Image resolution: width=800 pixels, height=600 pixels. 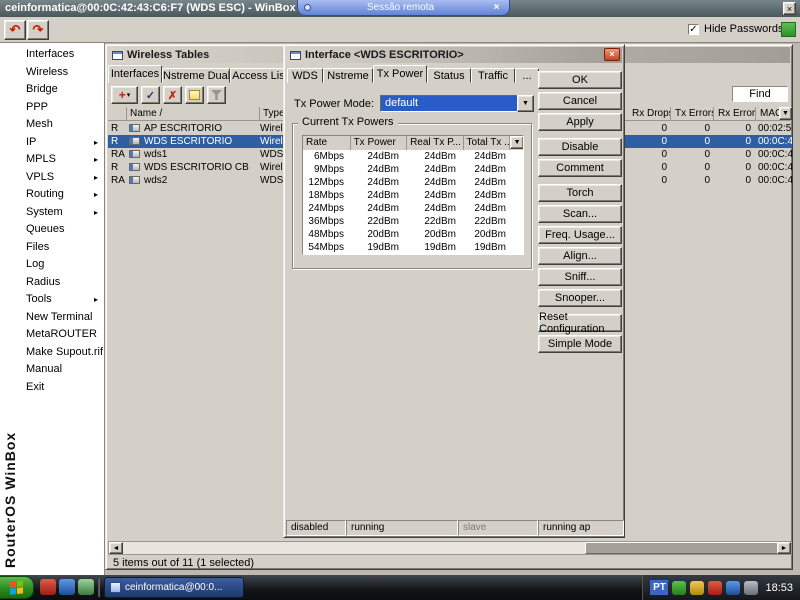 I want to click on column-header-rx-errors: Rx Errors, so click(x=735, y=113).